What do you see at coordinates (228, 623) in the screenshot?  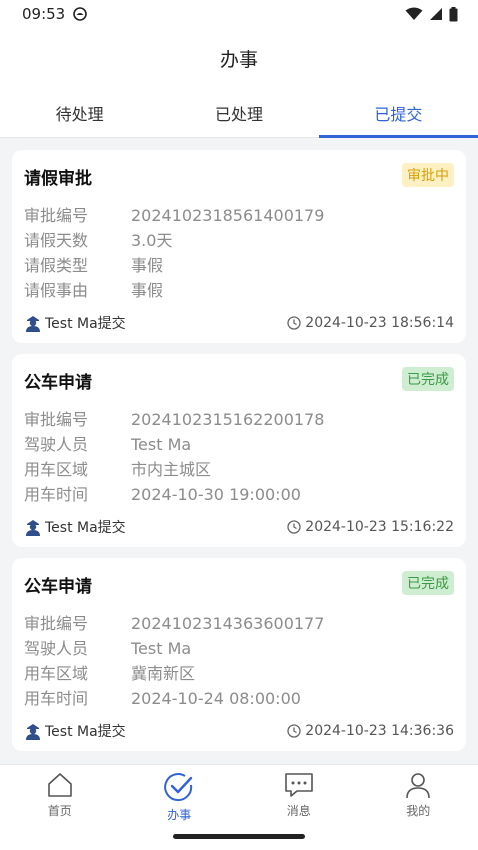 I see `row-value: 2024102314363600177` at bounding box center [228, 623].